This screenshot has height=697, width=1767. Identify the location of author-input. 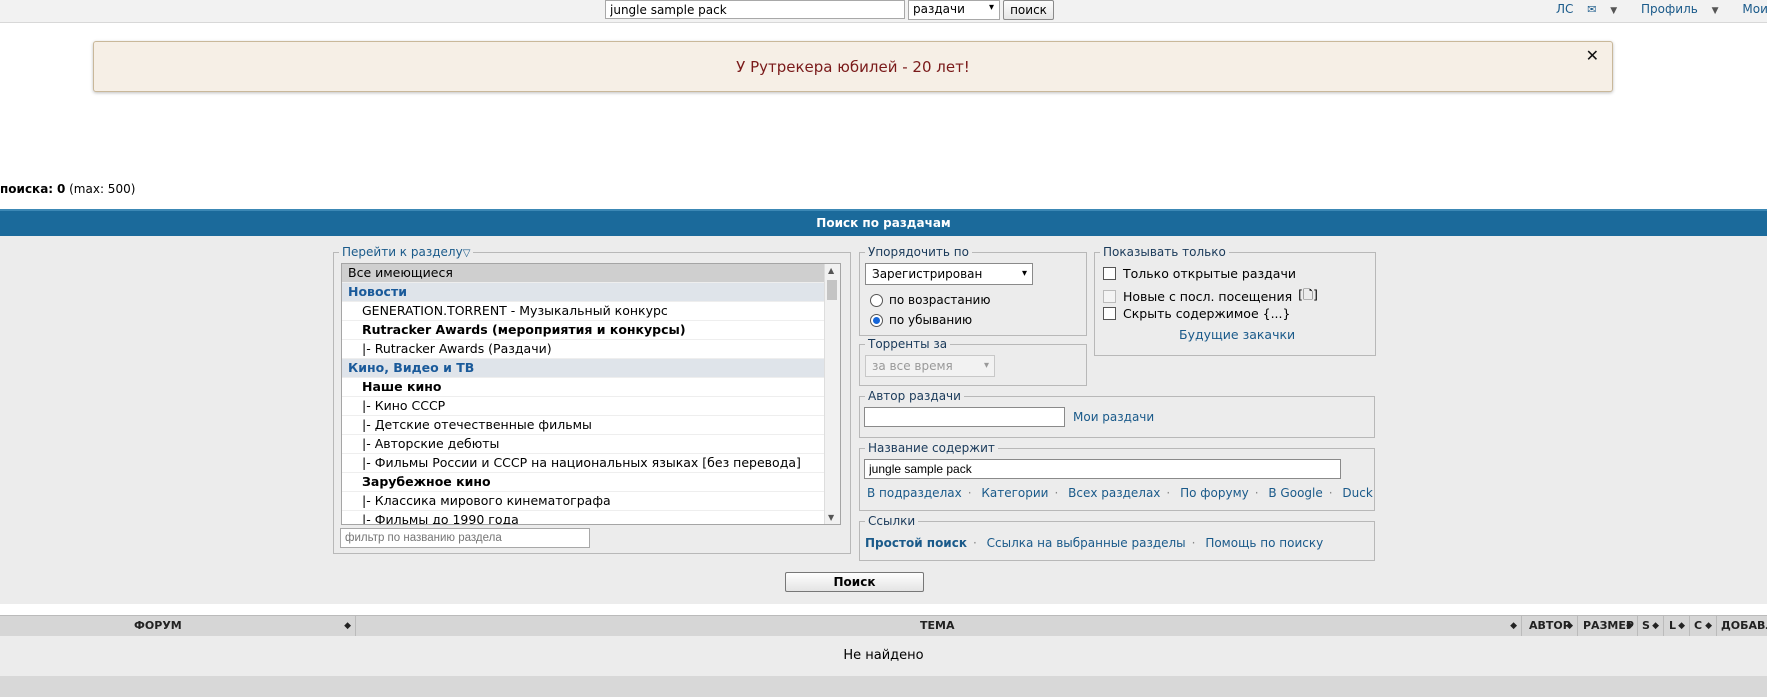
(964, 417).